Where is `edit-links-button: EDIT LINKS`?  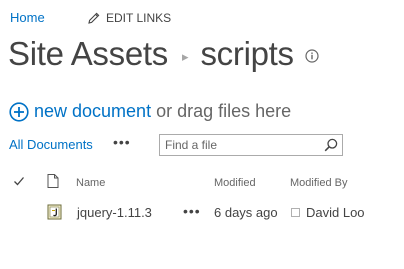 edit-links-button: EDIT LINKS is located at coordinates (129, 18).